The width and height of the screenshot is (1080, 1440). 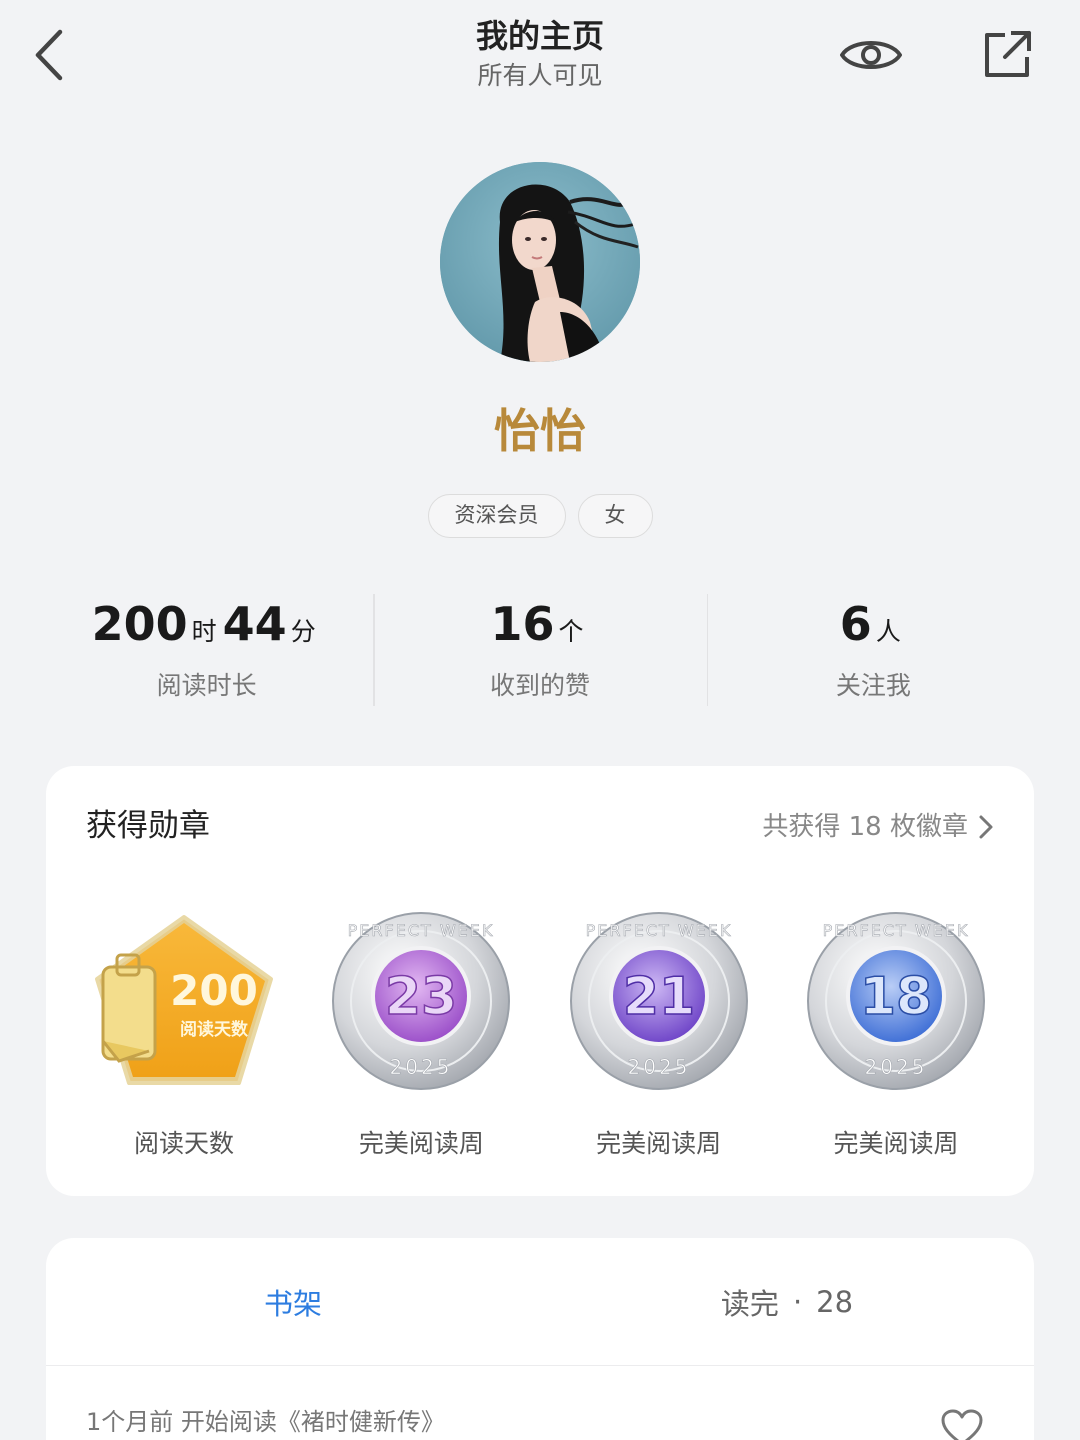 I want to click on badge-number: 23, so click(x=421, y=997).